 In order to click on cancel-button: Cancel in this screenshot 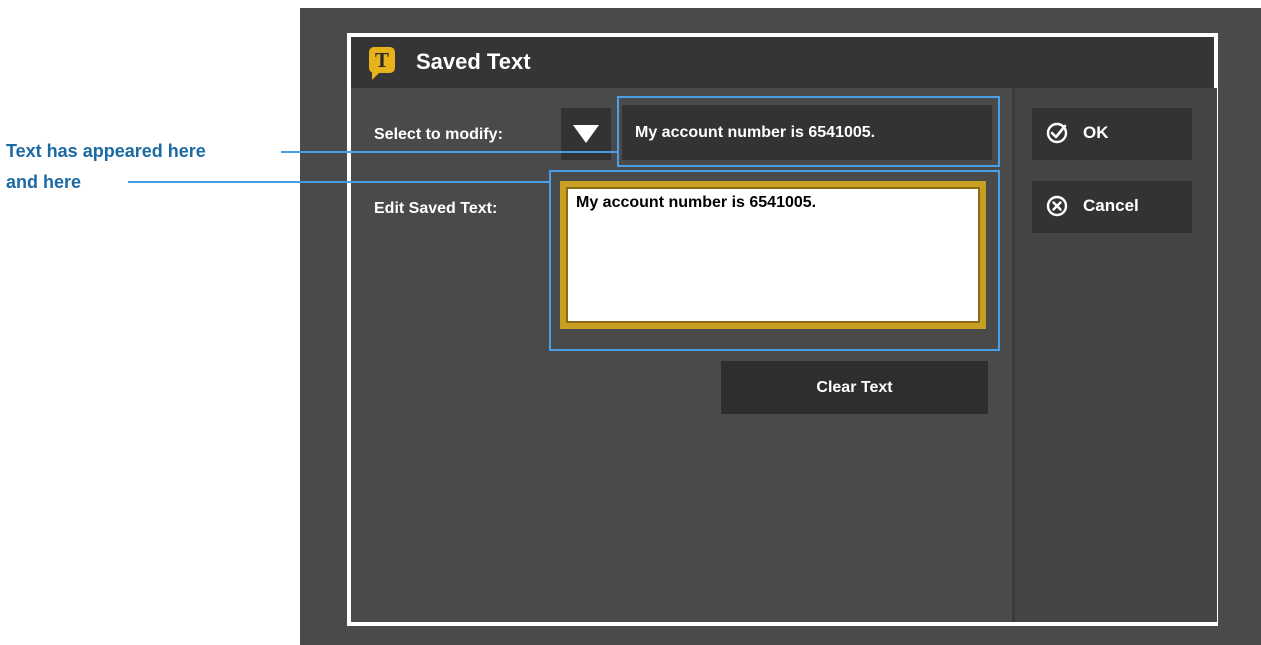, I will do `click(1112, 207)`.